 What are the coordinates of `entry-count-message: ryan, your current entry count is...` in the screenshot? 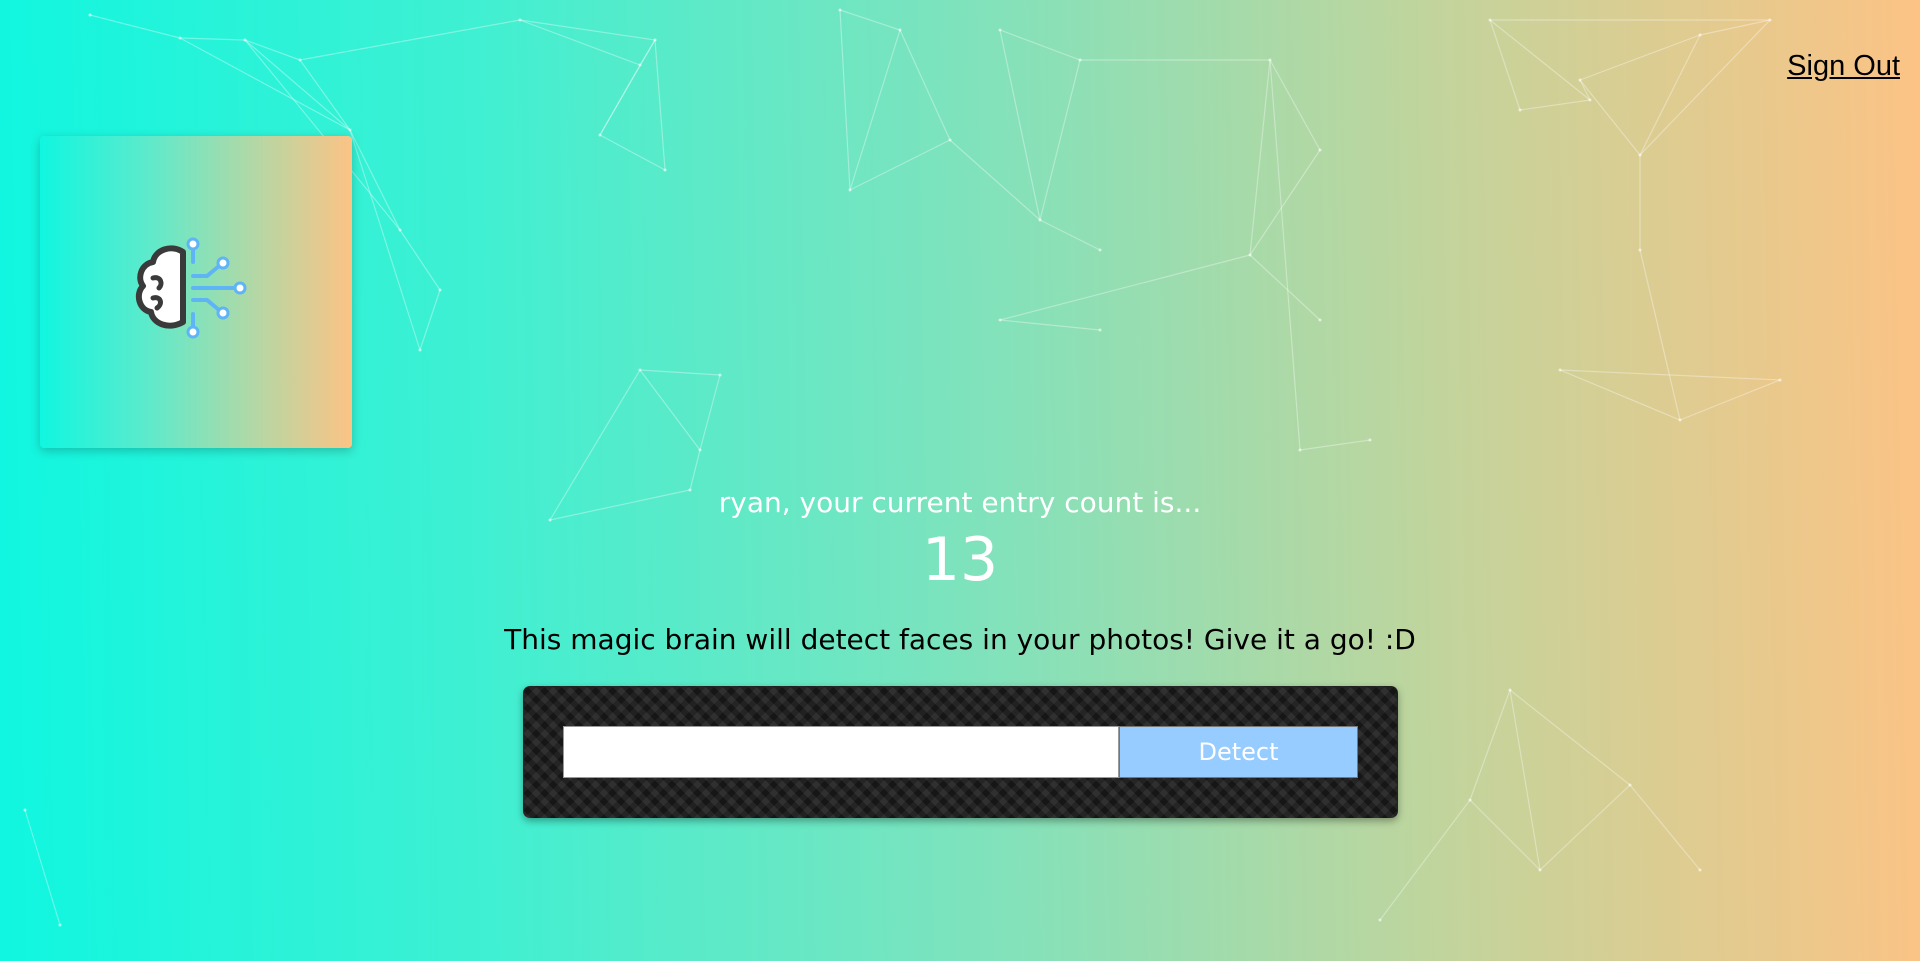 It's located at (960, 502).